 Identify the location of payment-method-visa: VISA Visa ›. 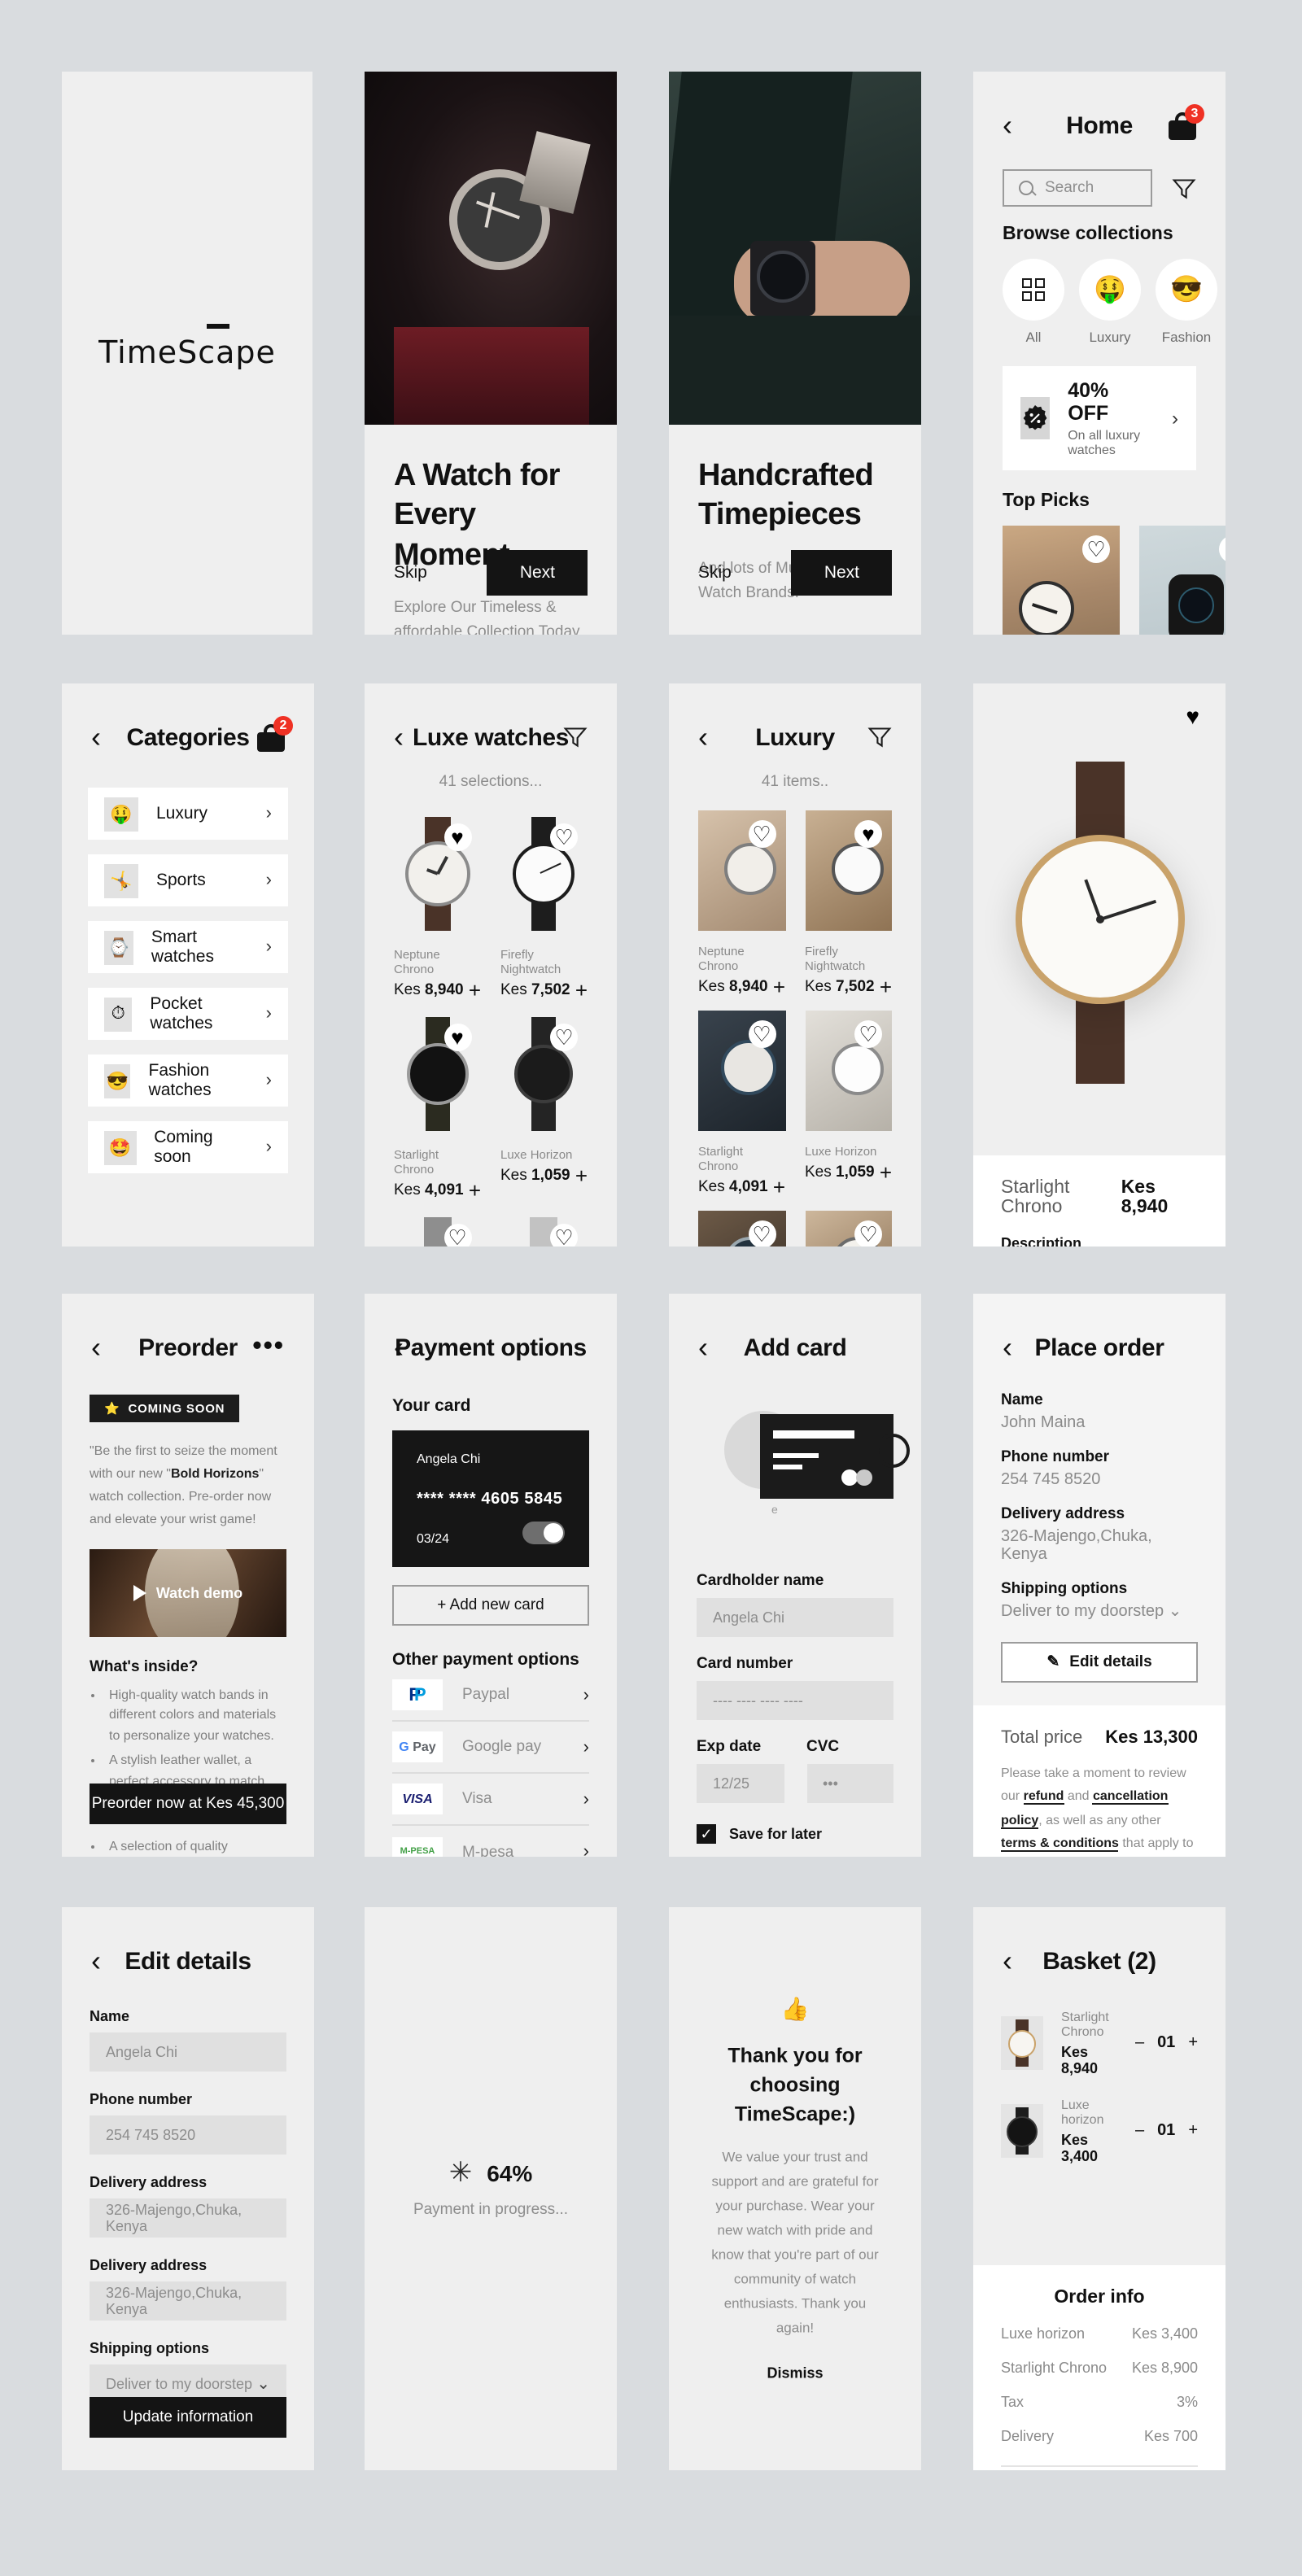
(490, 1800).